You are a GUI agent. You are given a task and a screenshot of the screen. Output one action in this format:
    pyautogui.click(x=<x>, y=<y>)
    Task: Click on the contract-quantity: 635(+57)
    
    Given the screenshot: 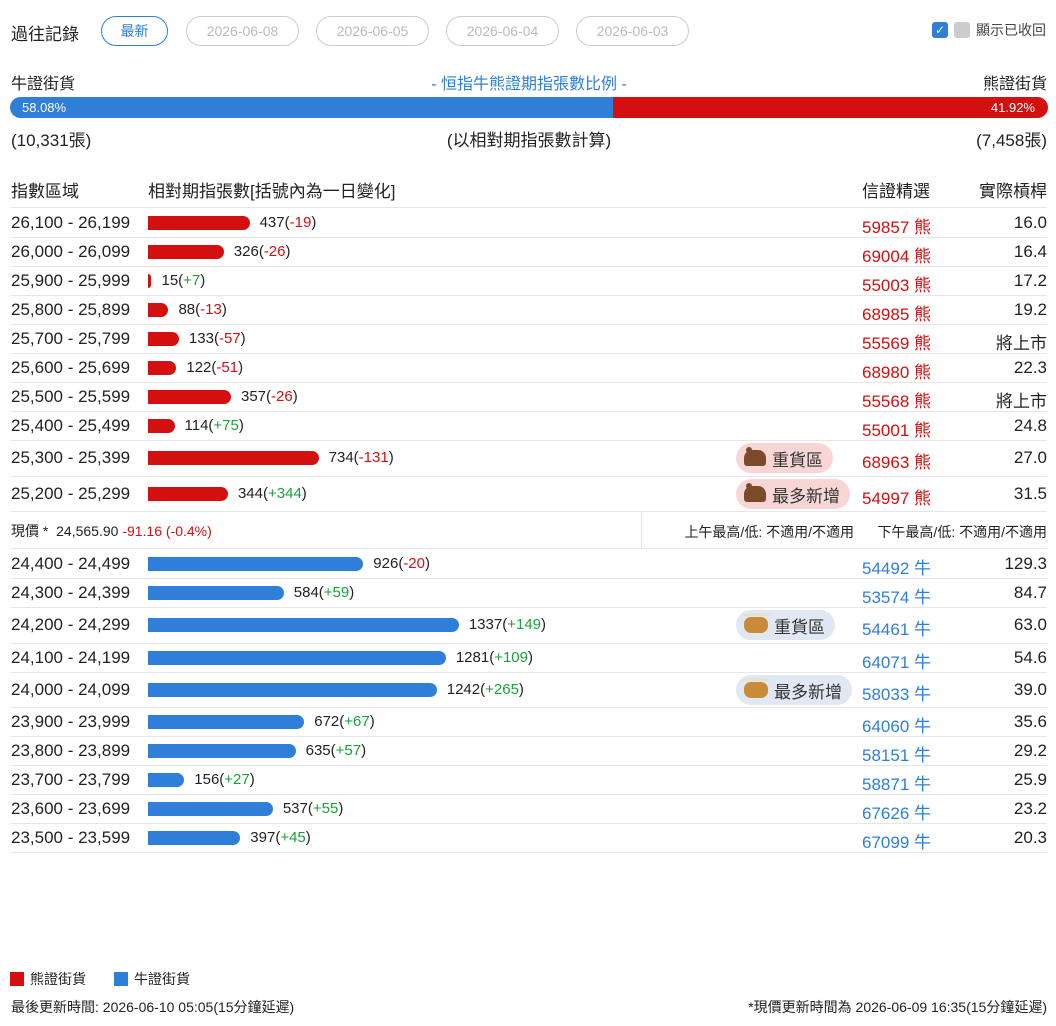 What is the action you would take?
    pyautogui.click(x=336, y=750)
    